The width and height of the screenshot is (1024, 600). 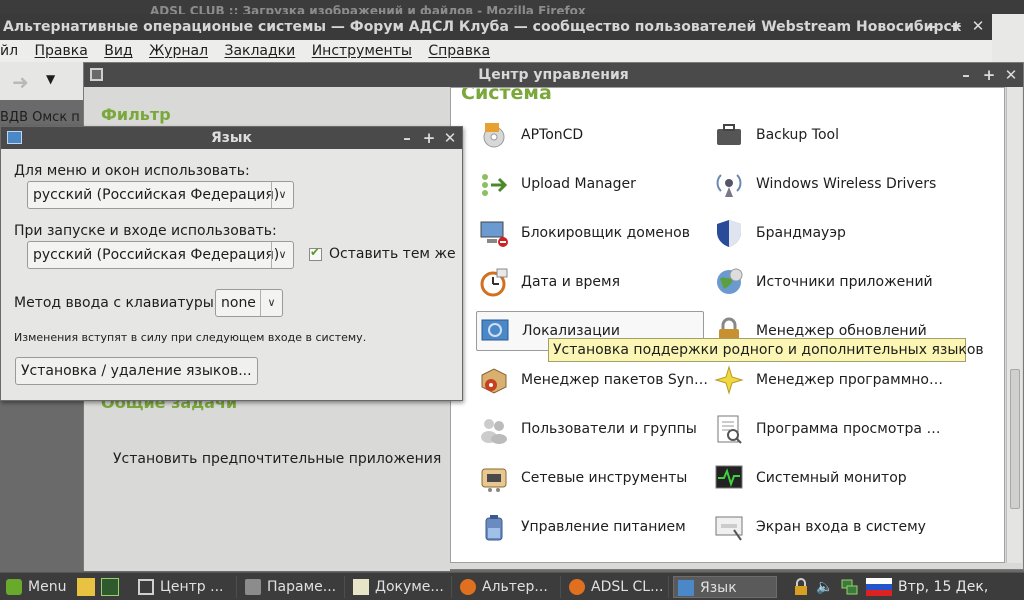 What do you see at coordinates (315, 253) in the screenshot?
I see `same-language-checkbox` at bounding box center [315, 253].